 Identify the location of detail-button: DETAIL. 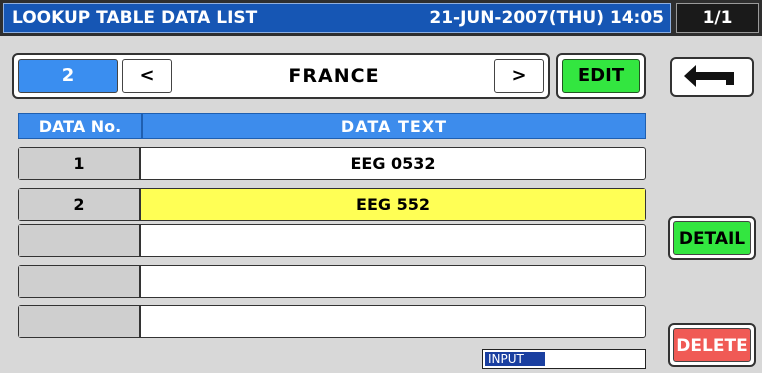
(712, 238).